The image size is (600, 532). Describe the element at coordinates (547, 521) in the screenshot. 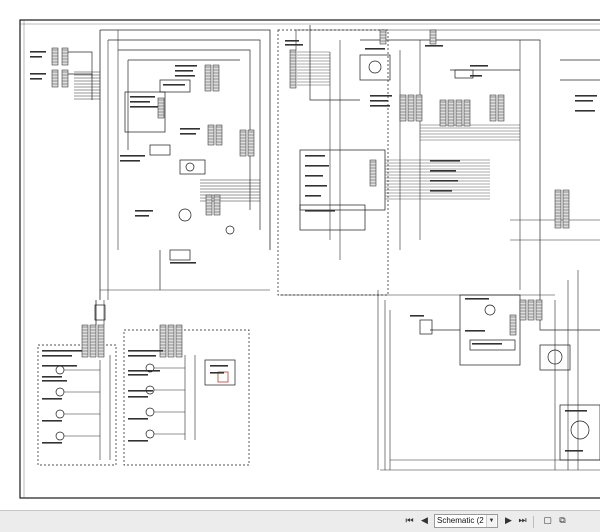

I see `fit-page-icon: ▢` at that location.